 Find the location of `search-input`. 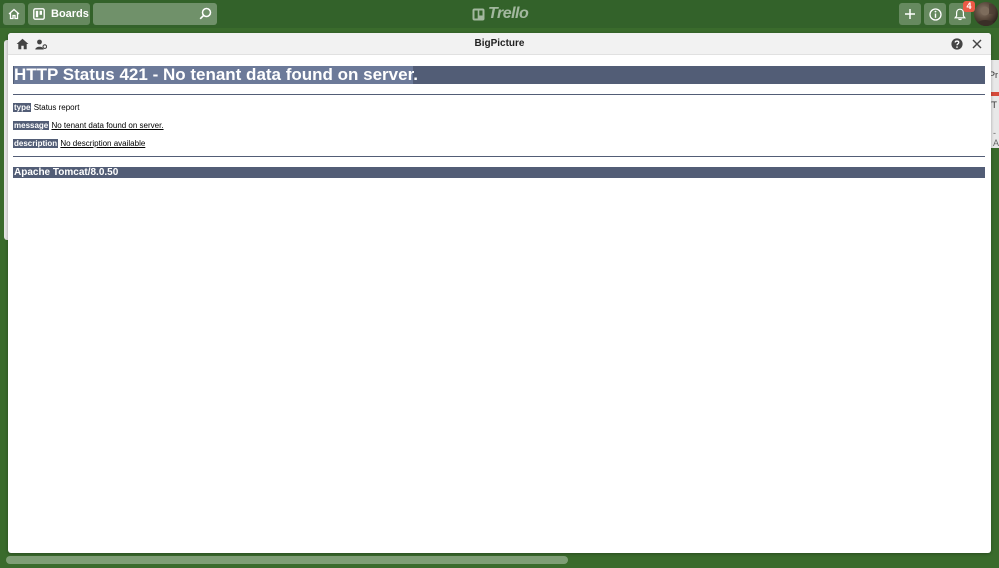

search-input is located at coordinates (143, 14).